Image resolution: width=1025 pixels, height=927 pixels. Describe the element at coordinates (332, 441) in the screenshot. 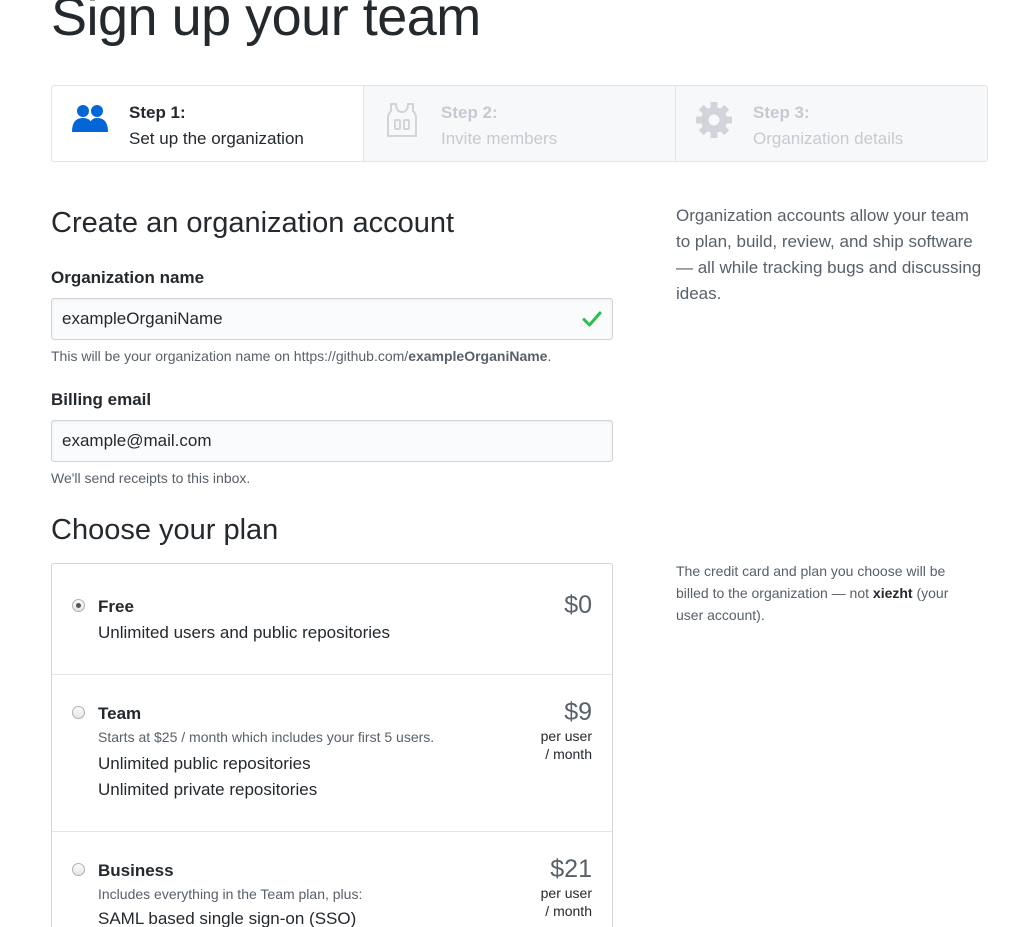

I see `billing-email-input: example@mail.com` at that location.